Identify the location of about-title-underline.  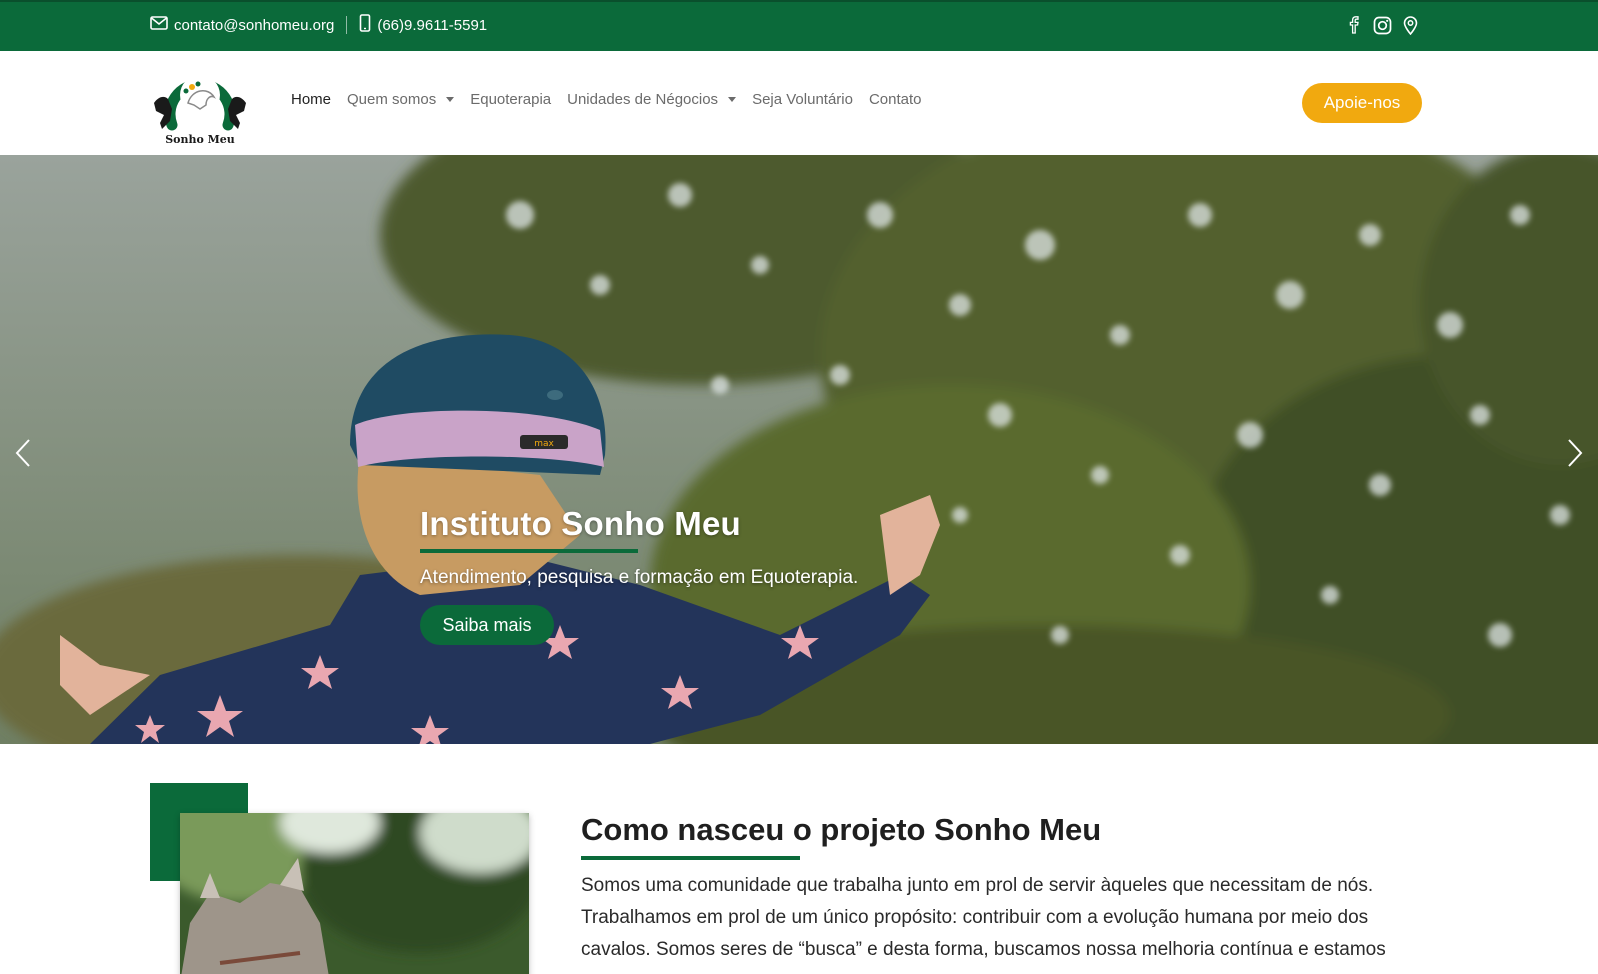
(690, 858).